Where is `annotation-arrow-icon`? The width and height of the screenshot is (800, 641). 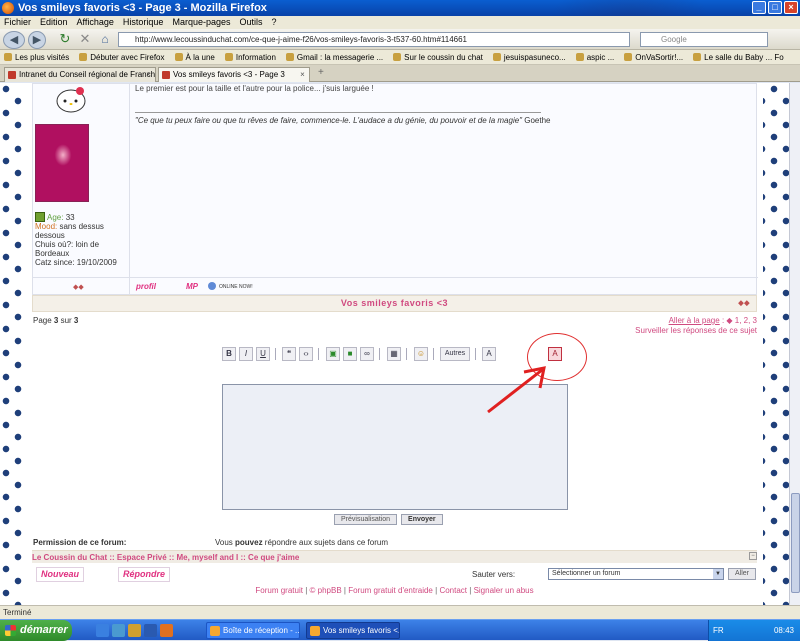 annotation-arrow-icon is located at coordinates (516, 390).